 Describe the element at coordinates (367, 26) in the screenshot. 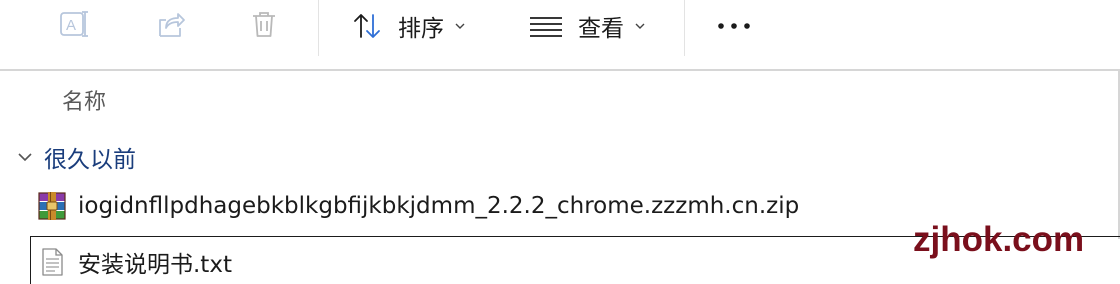

I see `sort-icon` at that location.